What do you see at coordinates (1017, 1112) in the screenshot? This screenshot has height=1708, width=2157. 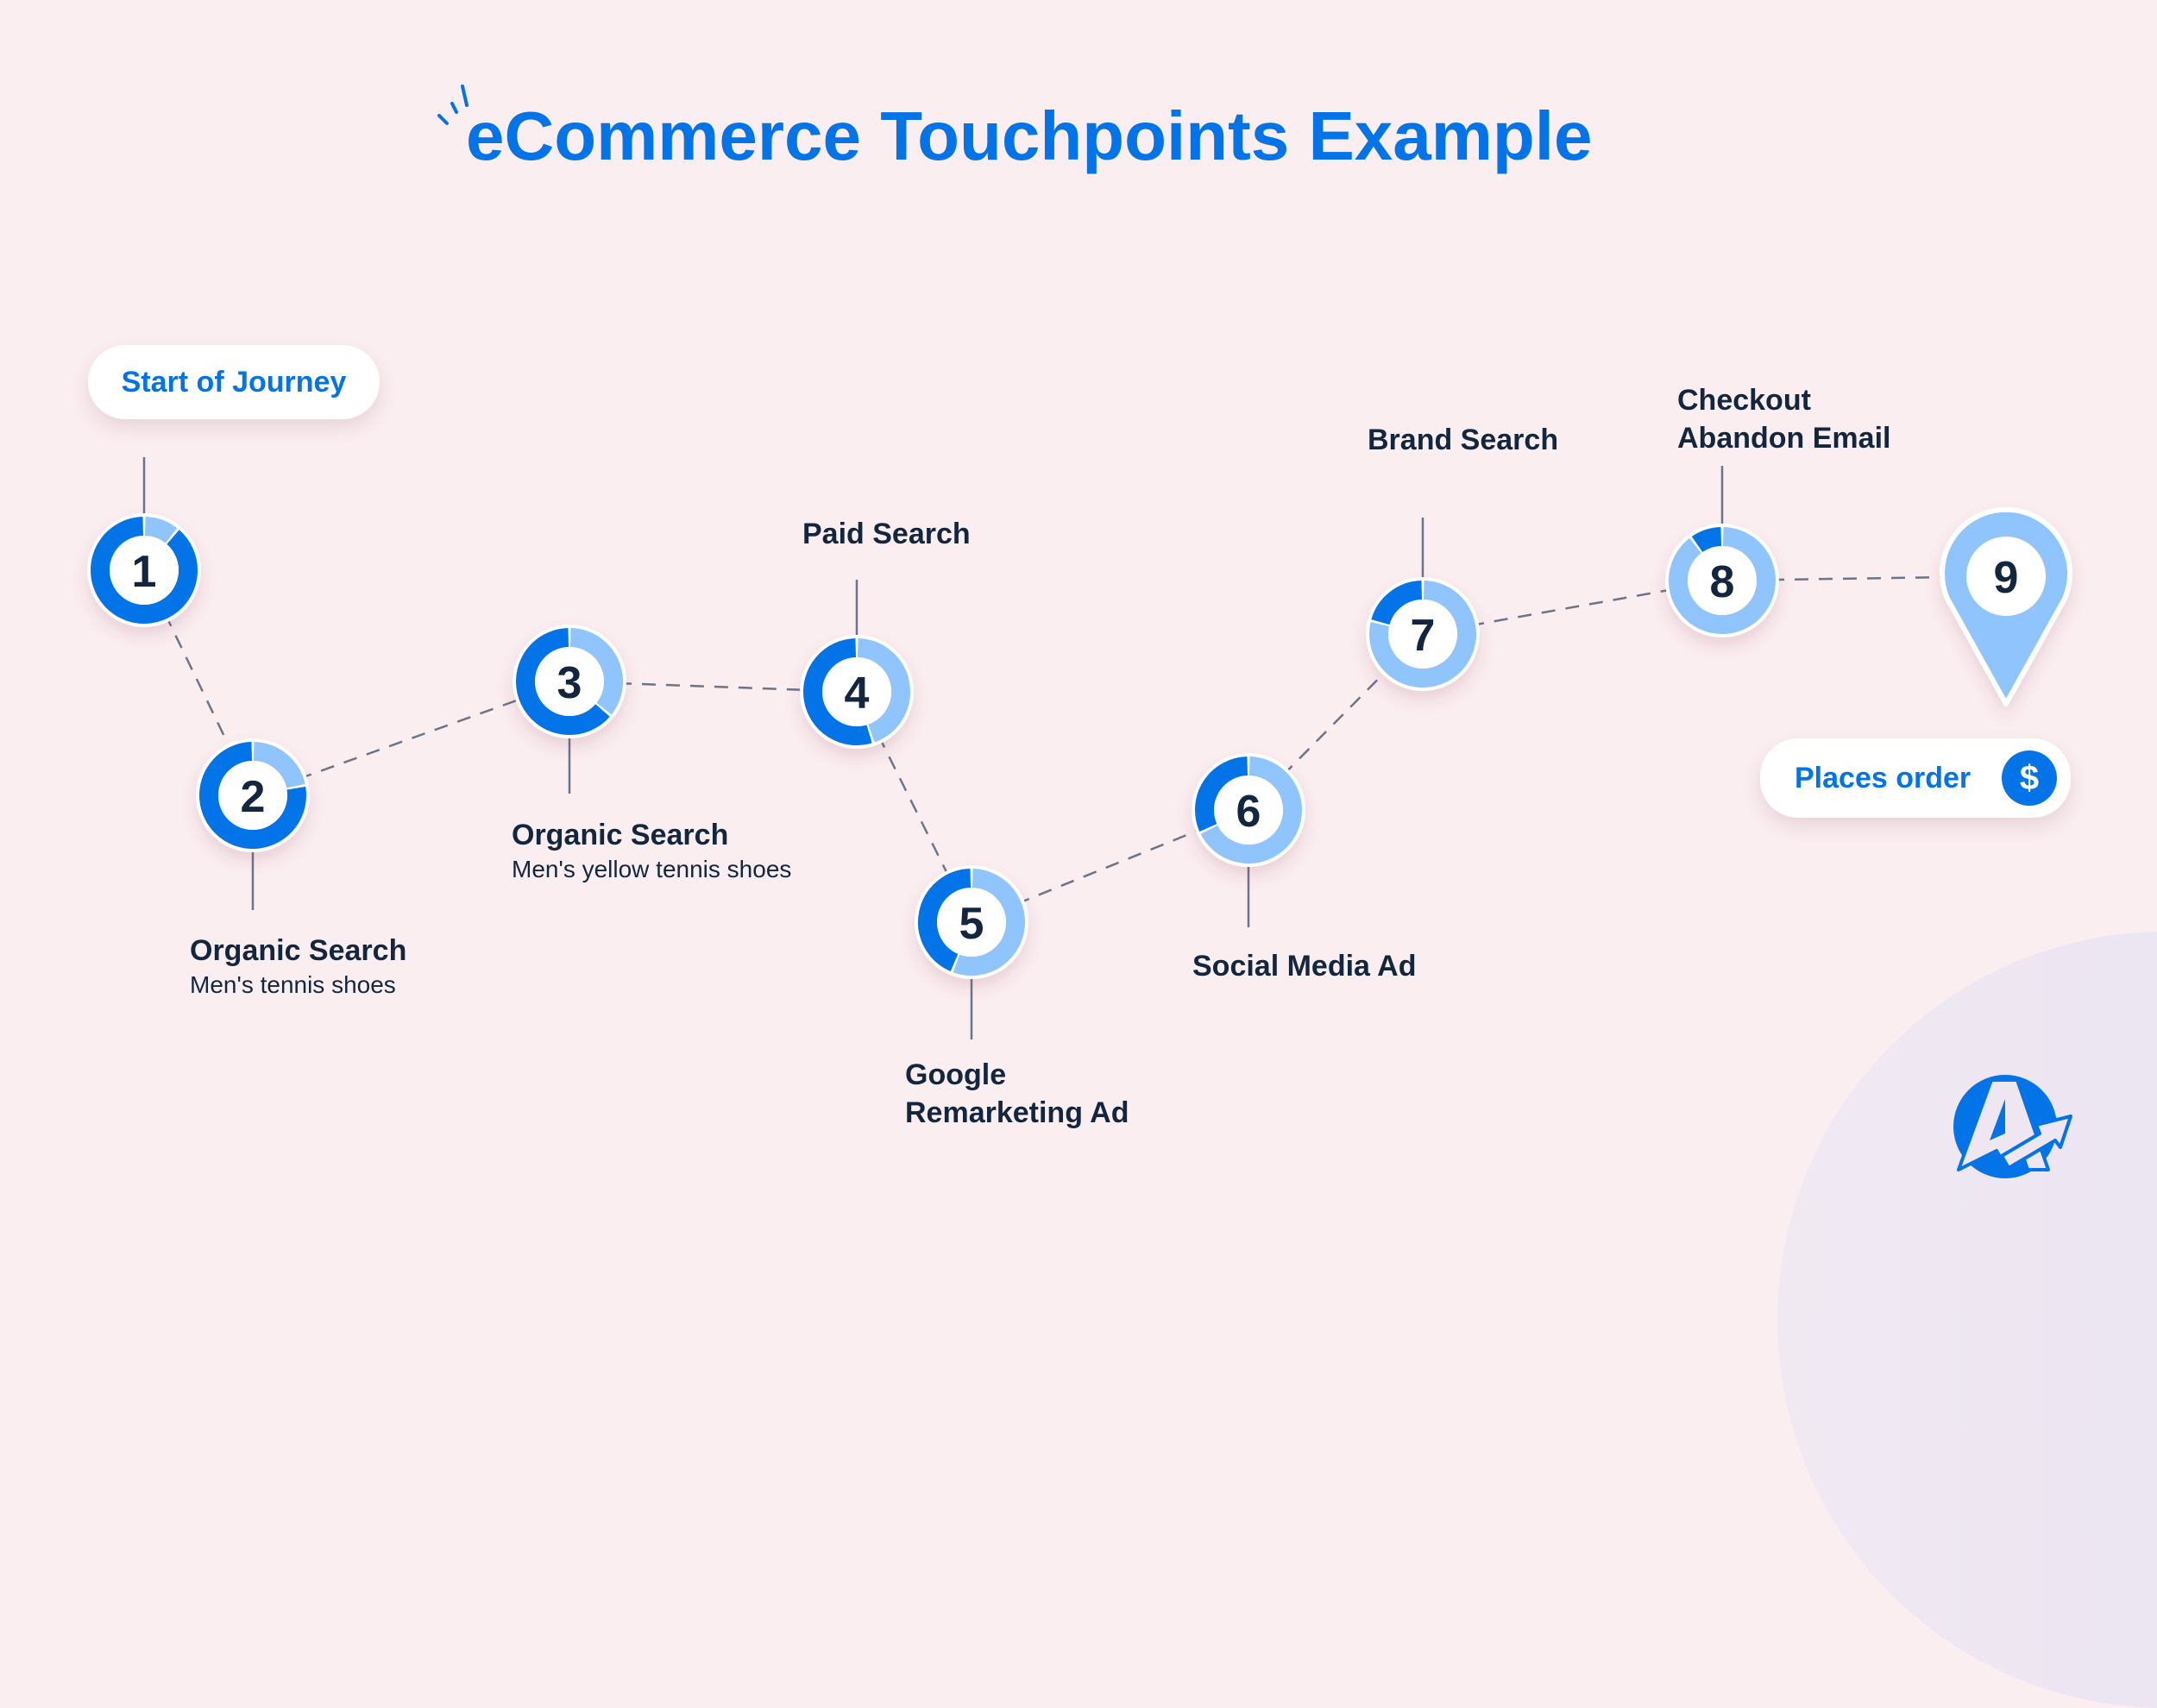 I see `touchpoint-title-line2: Remarketing Ad` at bounding box center [1017, 1112].